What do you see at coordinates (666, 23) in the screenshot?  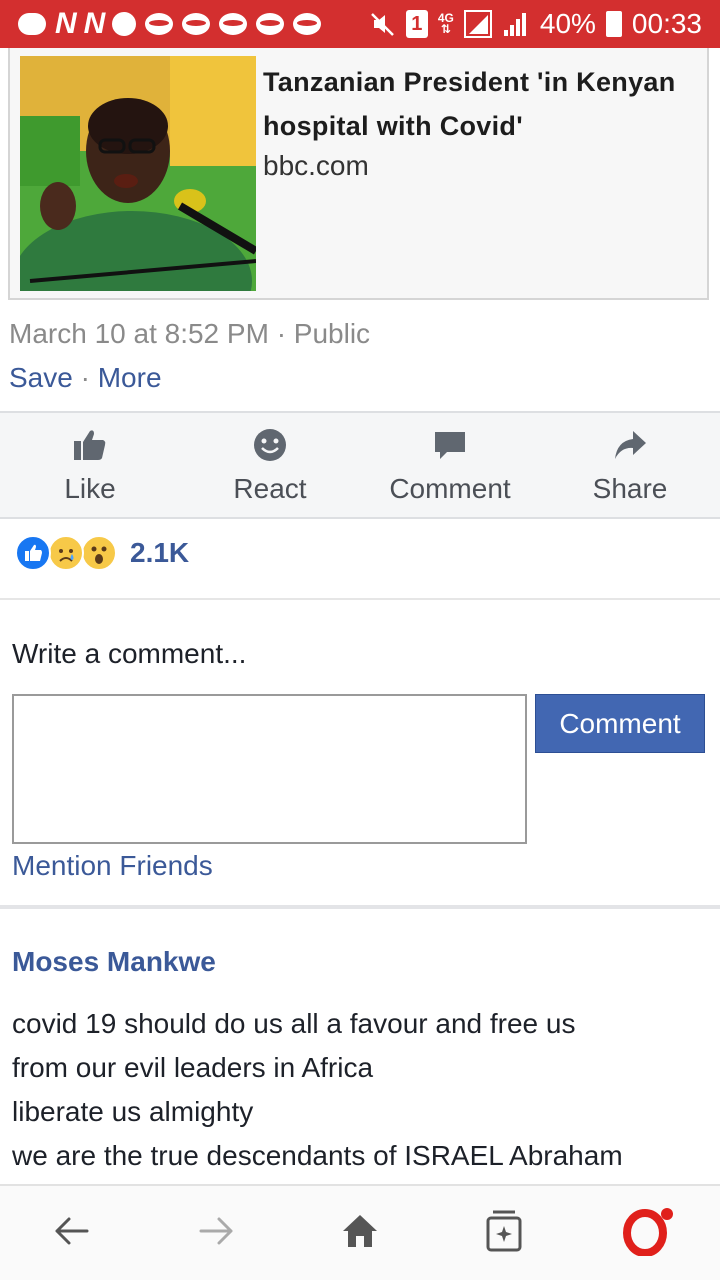 I see `clock: 00:33` at bounding box center [666, 23].